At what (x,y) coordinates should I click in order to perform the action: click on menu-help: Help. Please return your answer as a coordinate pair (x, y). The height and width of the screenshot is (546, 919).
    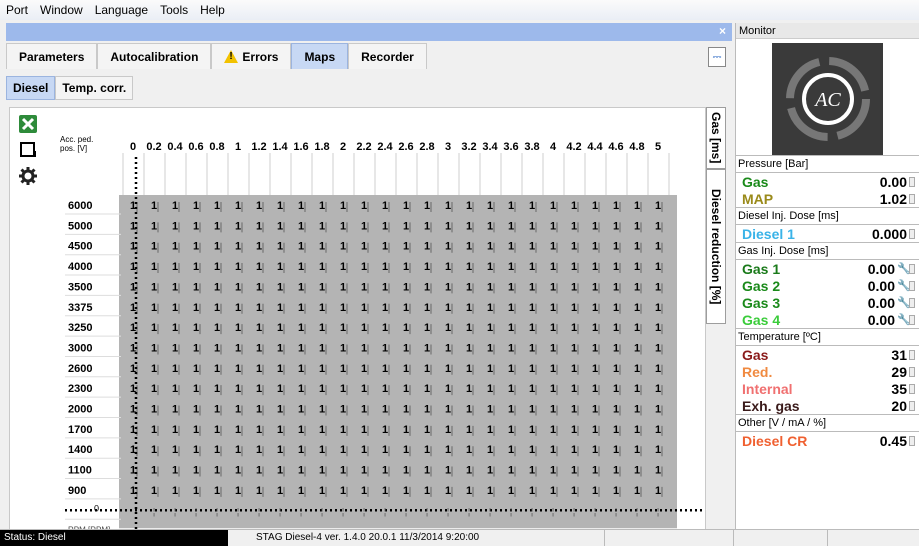
    Looking at the image, I should click on (212, 10).